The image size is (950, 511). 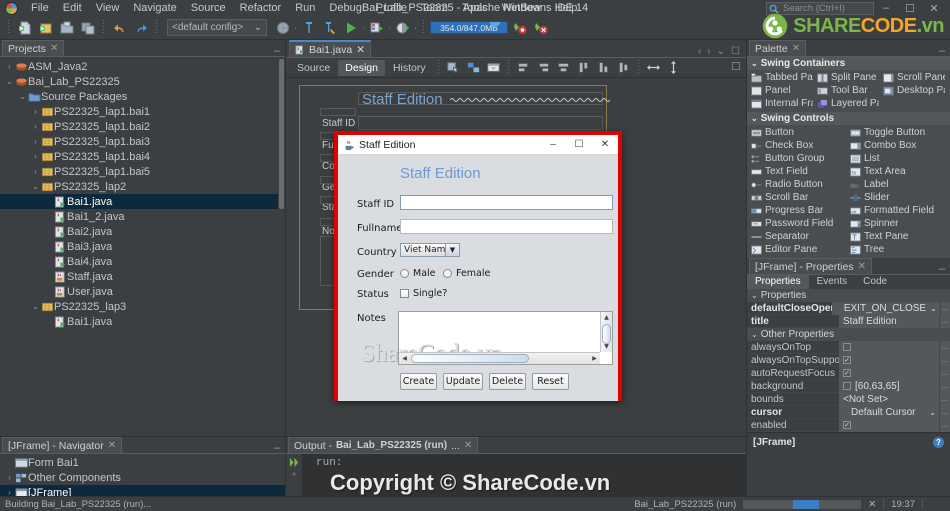 I want to click on scroll-right-icon: ▶, so click(x=594, y=358).